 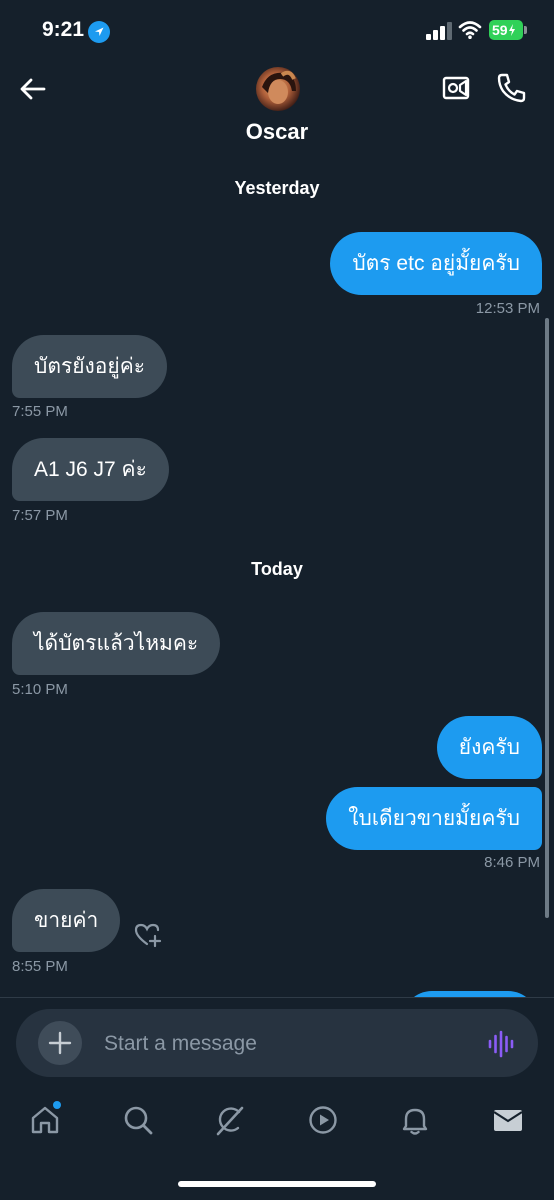 What do you see at coordinates (507, 308) in the screenshot?
I see `message-timestamp: 12:53 PM` at bounding box center [507, 308].